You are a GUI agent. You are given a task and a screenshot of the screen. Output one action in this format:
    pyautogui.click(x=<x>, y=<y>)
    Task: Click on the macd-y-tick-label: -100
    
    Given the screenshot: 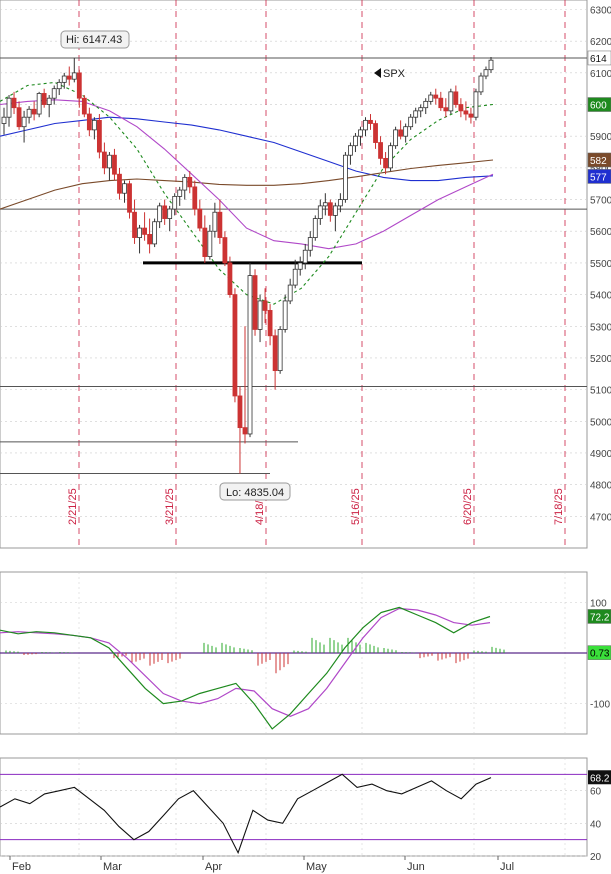 What is the action you would take?
    pyautogui.click(x=600, y=705)
    